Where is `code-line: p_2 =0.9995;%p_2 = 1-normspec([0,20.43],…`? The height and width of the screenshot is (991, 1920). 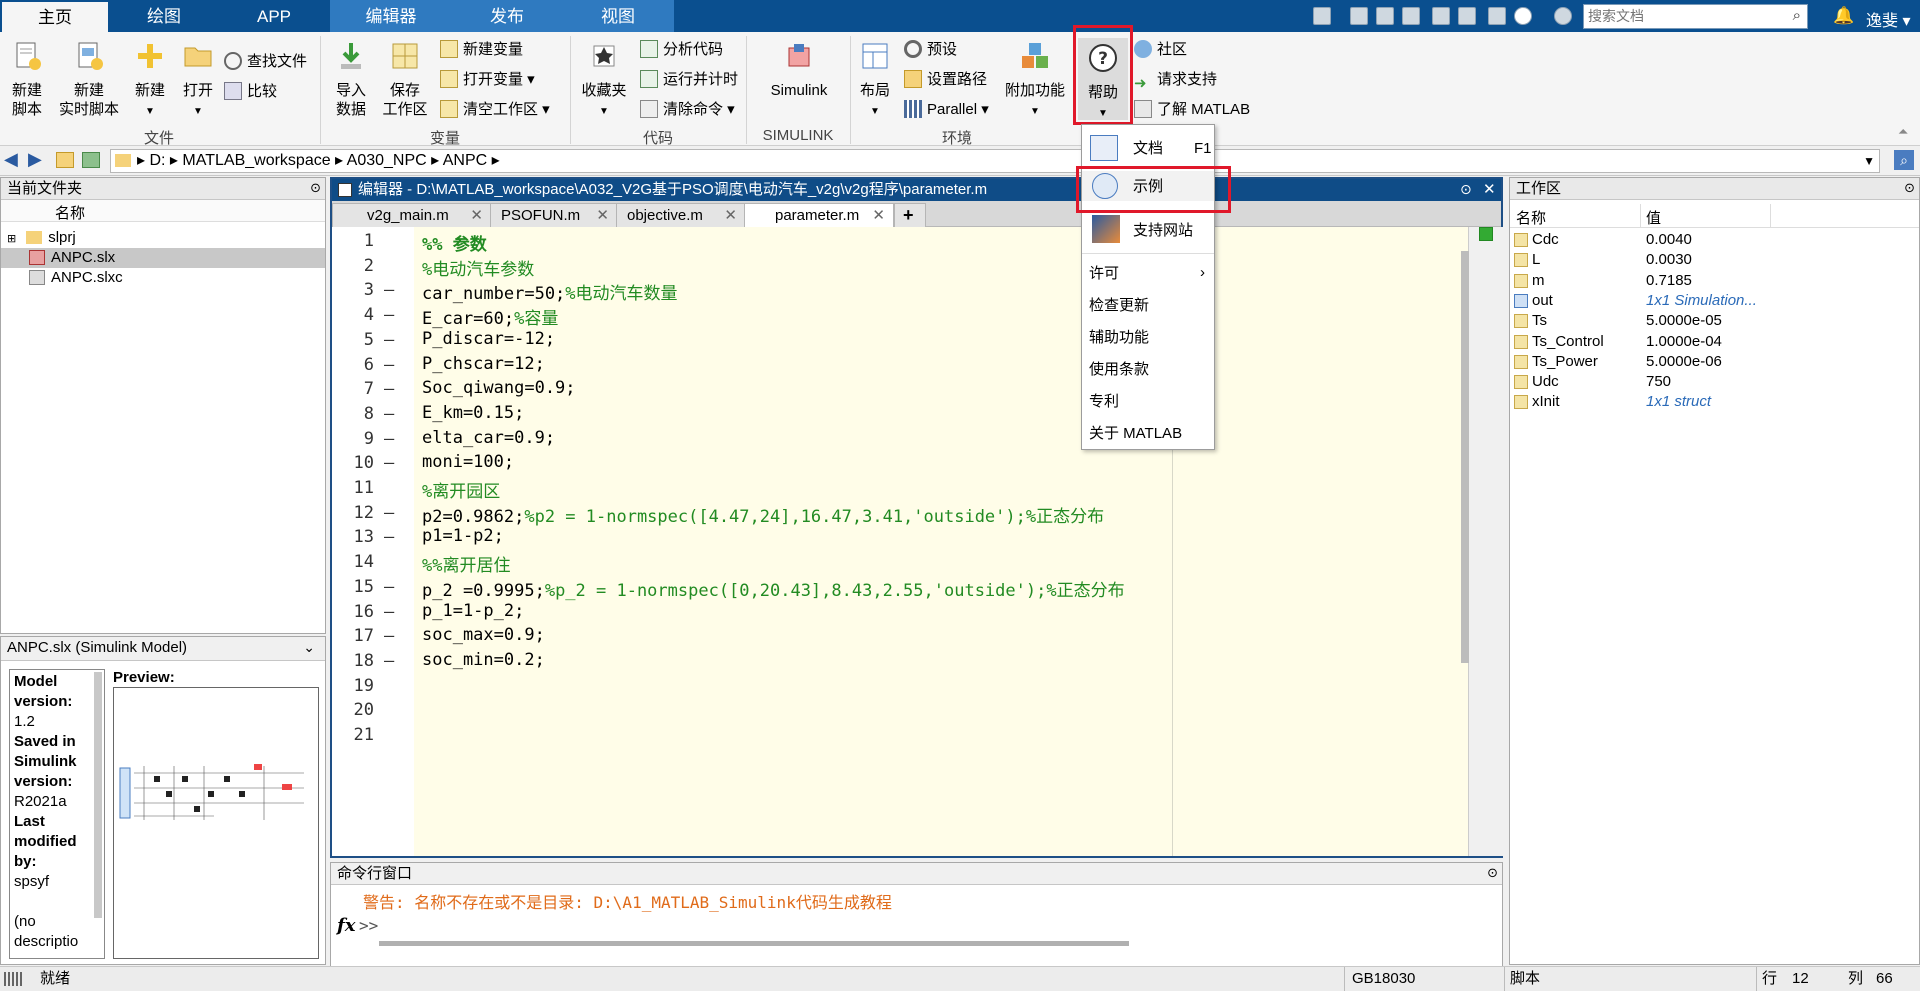 code-line: p_2 =0.9995;%p_2 = 1-normspec([0,20.43],… is located at coordinates (773, 588).